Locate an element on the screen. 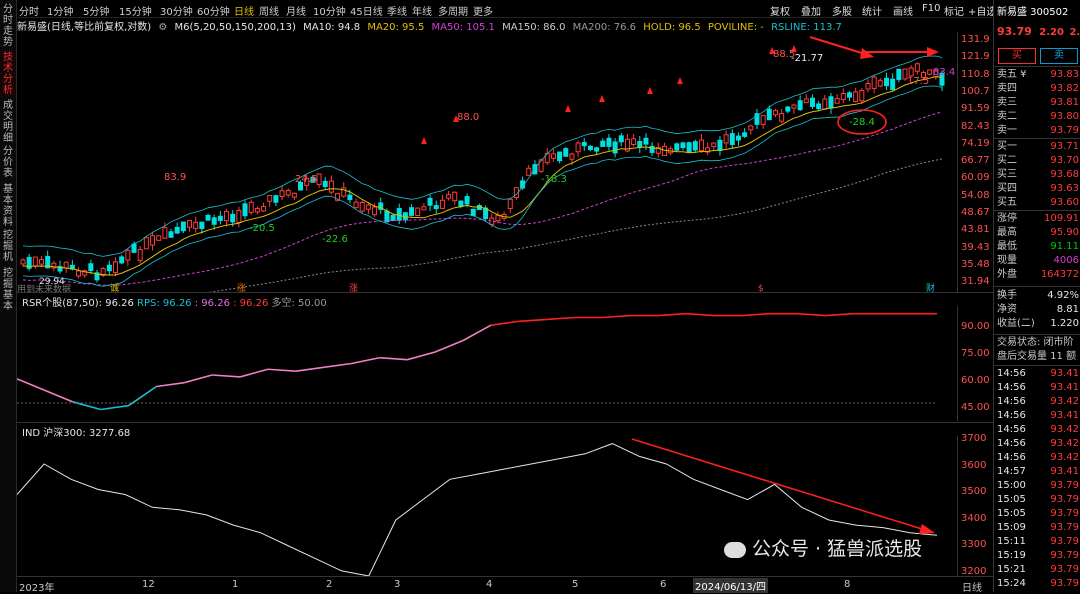  period-60min: 60分钟 is located at coordinates (213, 10).